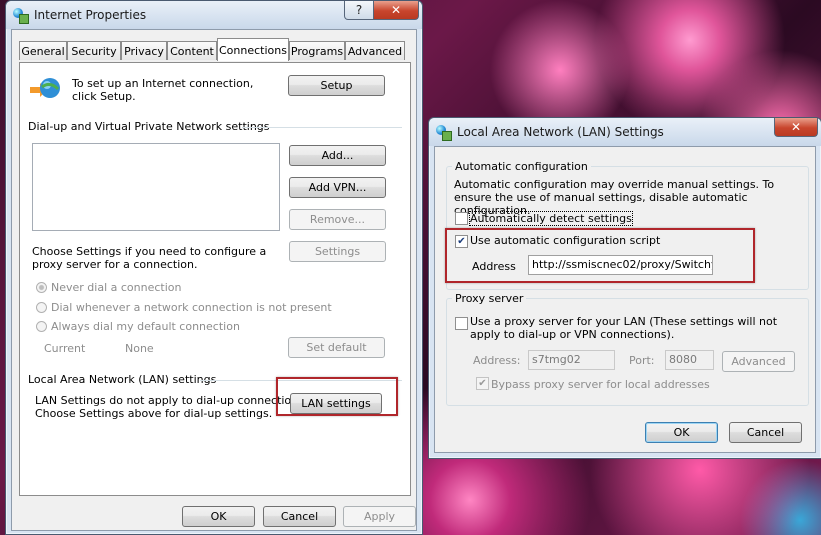  What do you see at coordinates (337, 251) in the screenshot?
I see `settings-button: Settings` at bounding box center [337, 251].